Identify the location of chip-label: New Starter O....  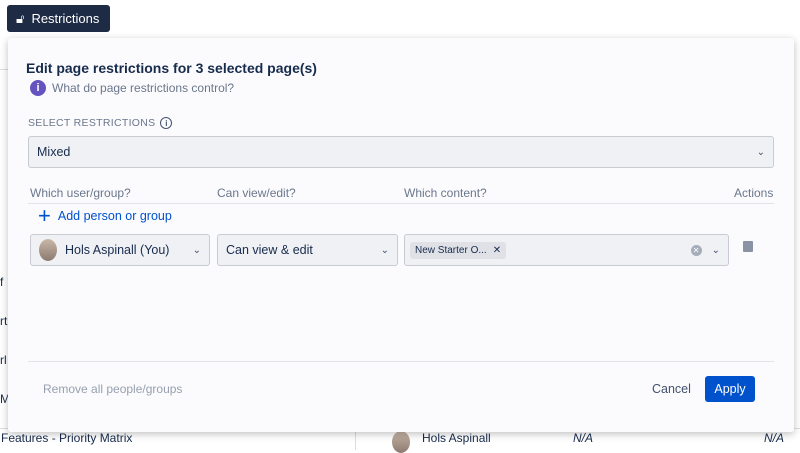
(451, 250).